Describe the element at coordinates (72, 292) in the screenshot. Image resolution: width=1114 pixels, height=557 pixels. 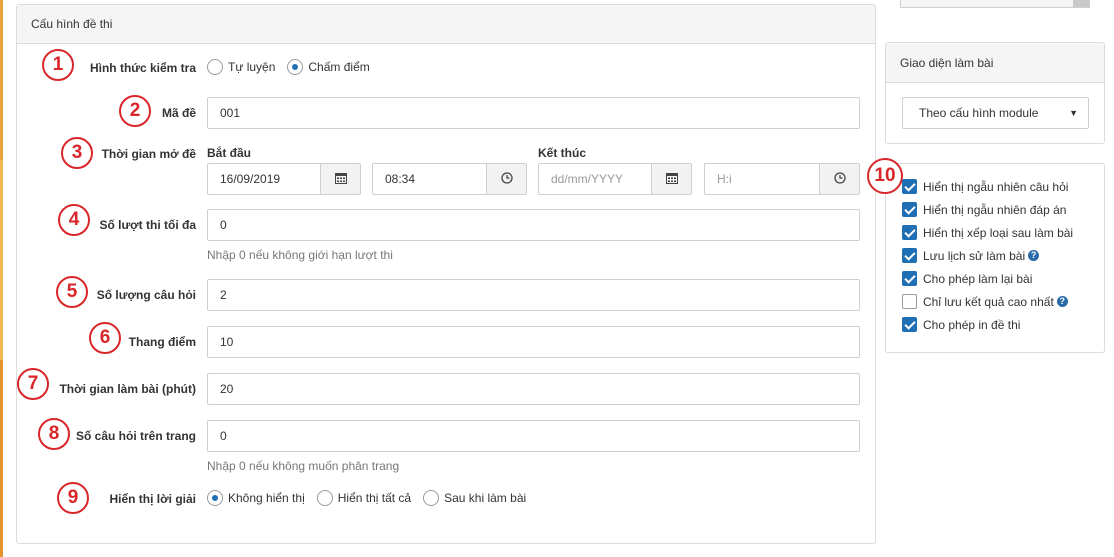
I see `annotation-5: 5` at that location.